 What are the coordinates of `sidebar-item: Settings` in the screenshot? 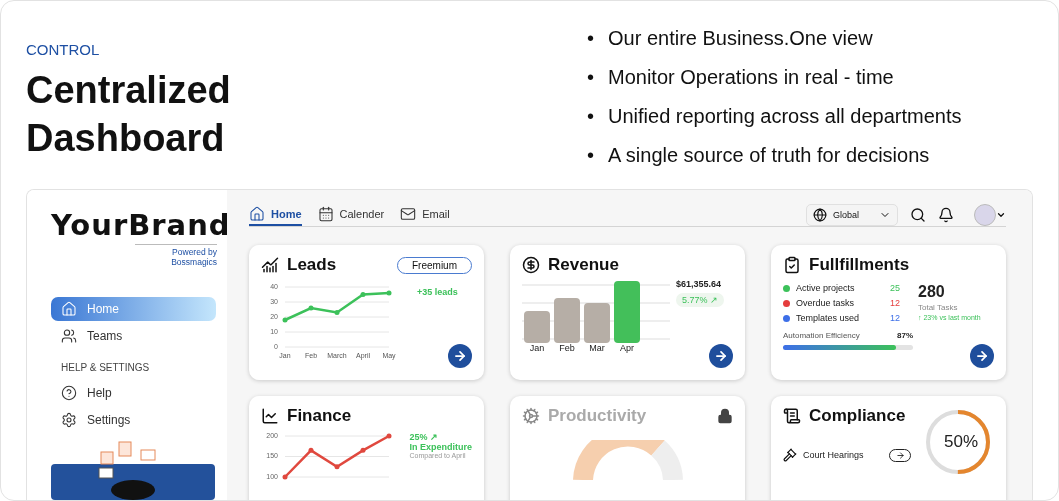 It's located at (133, 420).